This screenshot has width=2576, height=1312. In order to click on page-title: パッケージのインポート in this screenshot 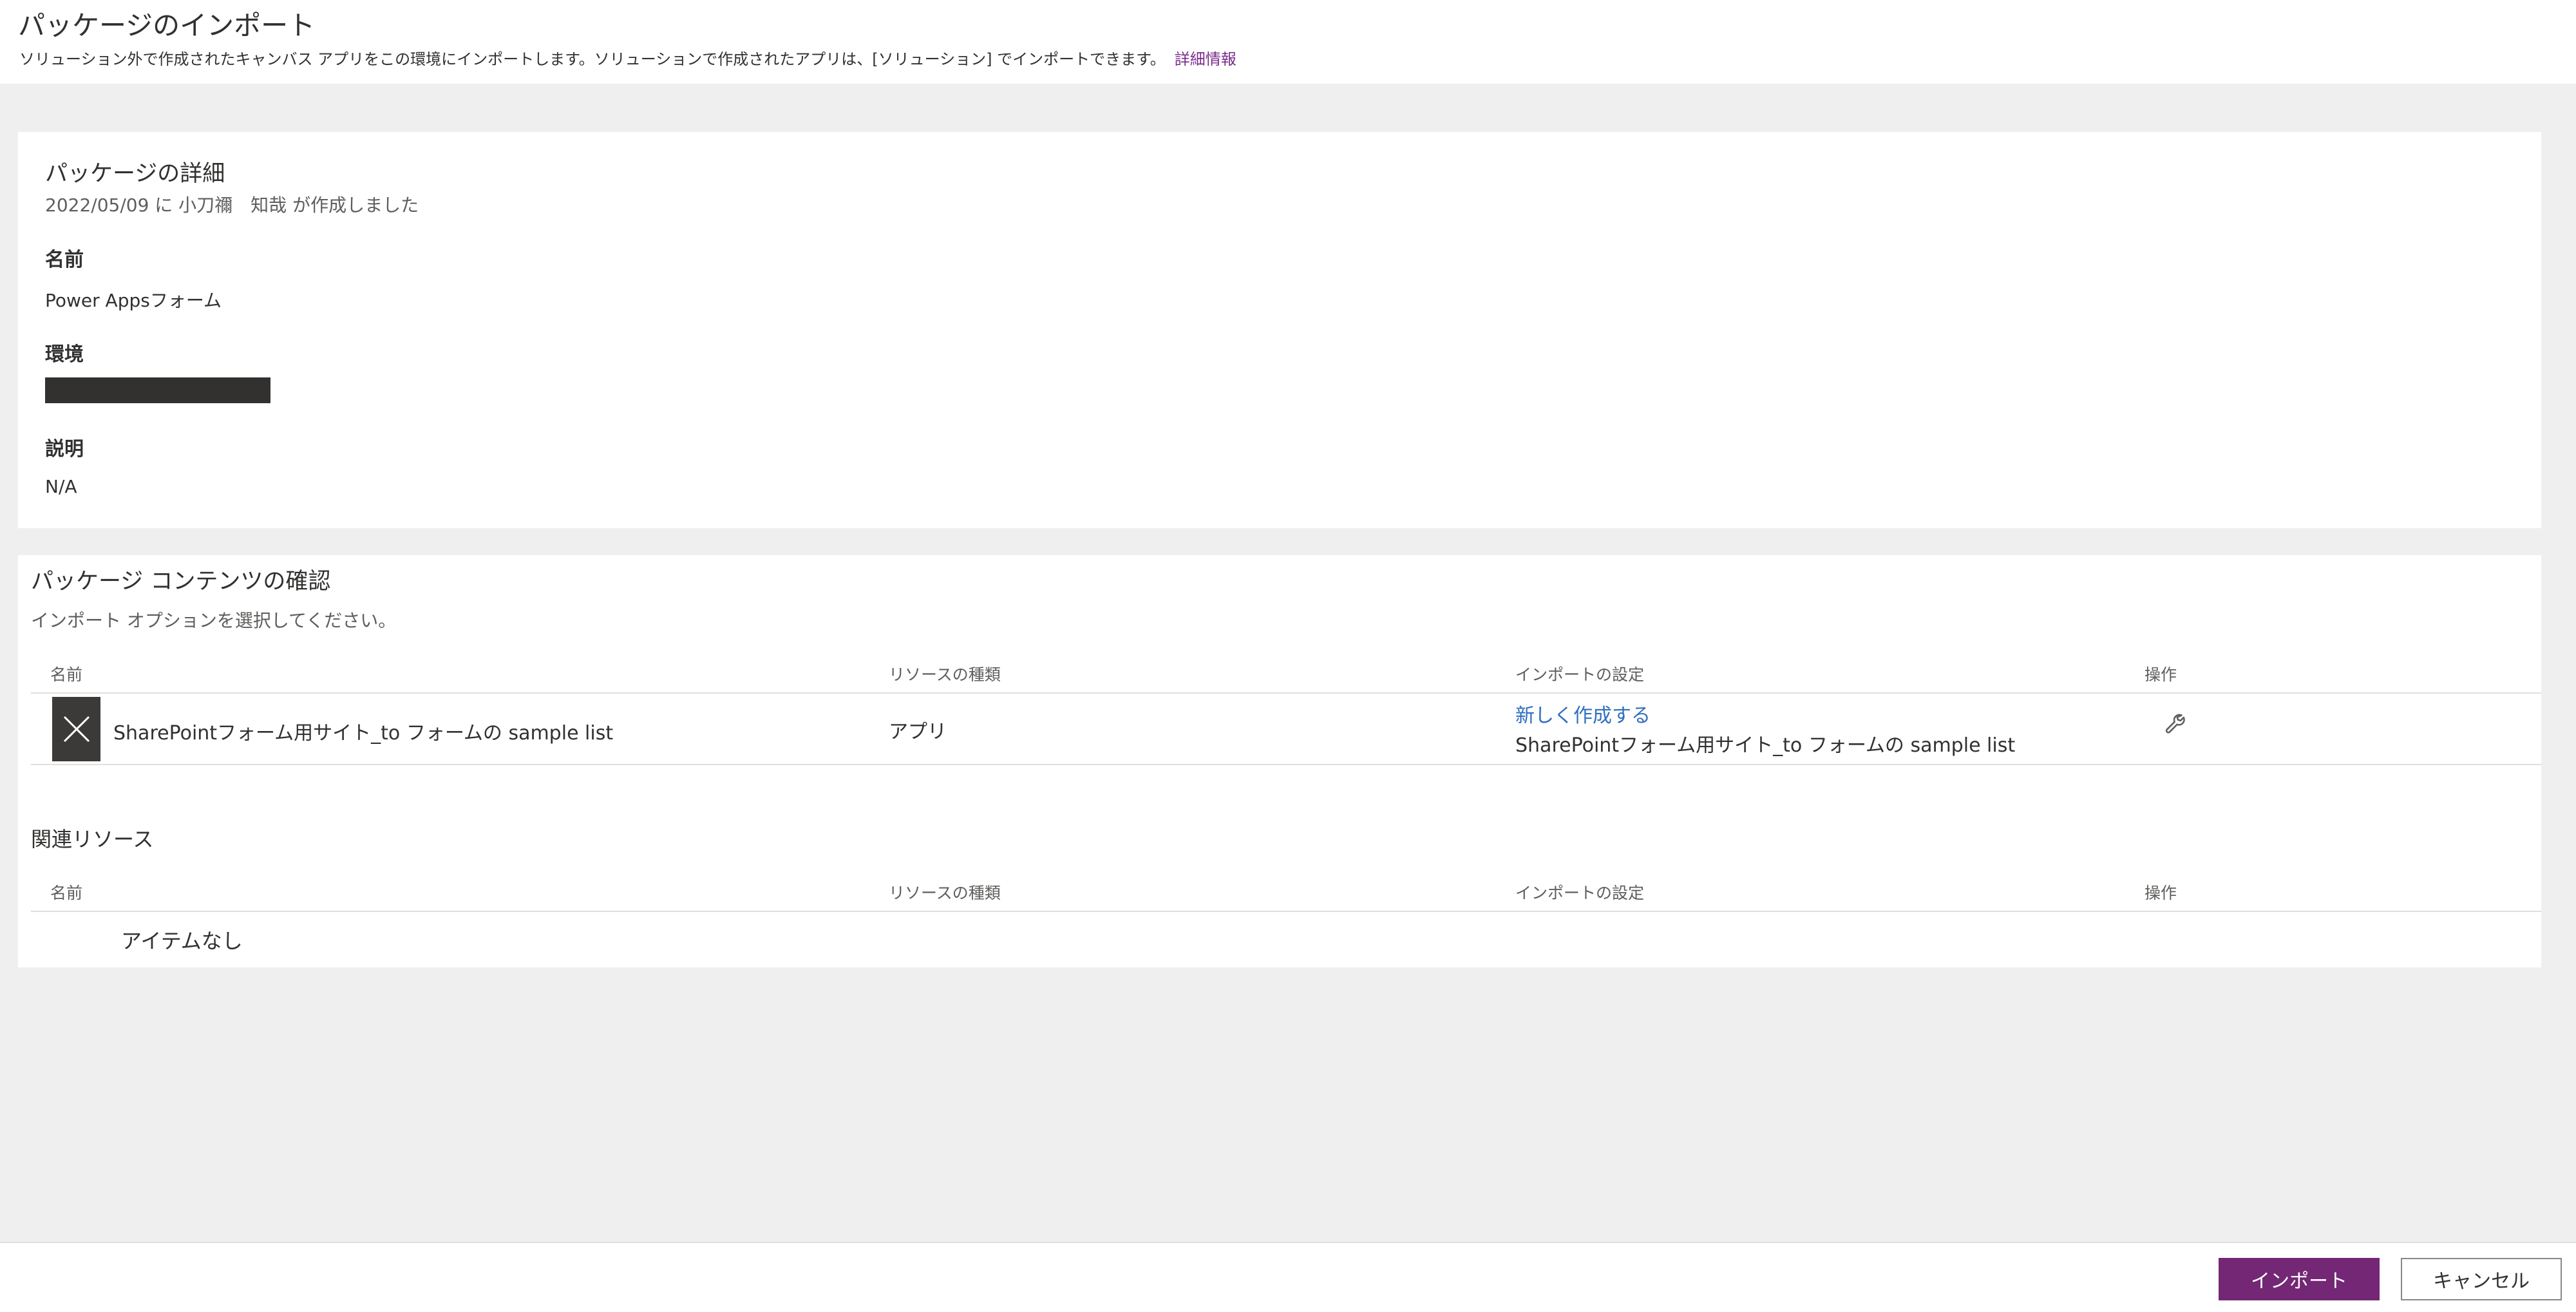, I will do `click(167, 25)`.